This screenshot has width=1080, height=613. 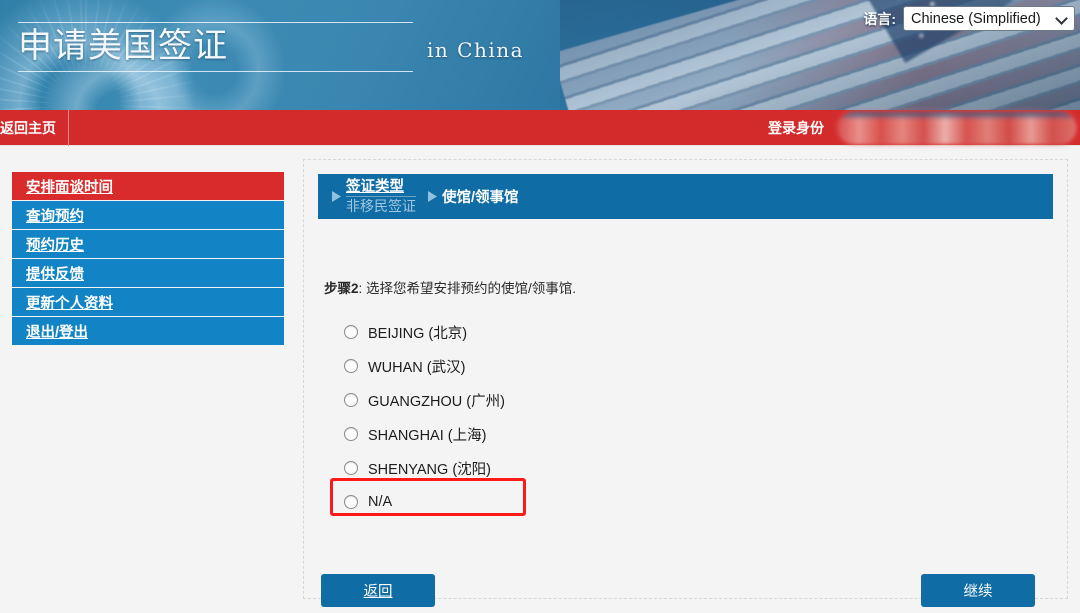 I want to click on radio-option-na: N/A, so click(x=554, y=502).